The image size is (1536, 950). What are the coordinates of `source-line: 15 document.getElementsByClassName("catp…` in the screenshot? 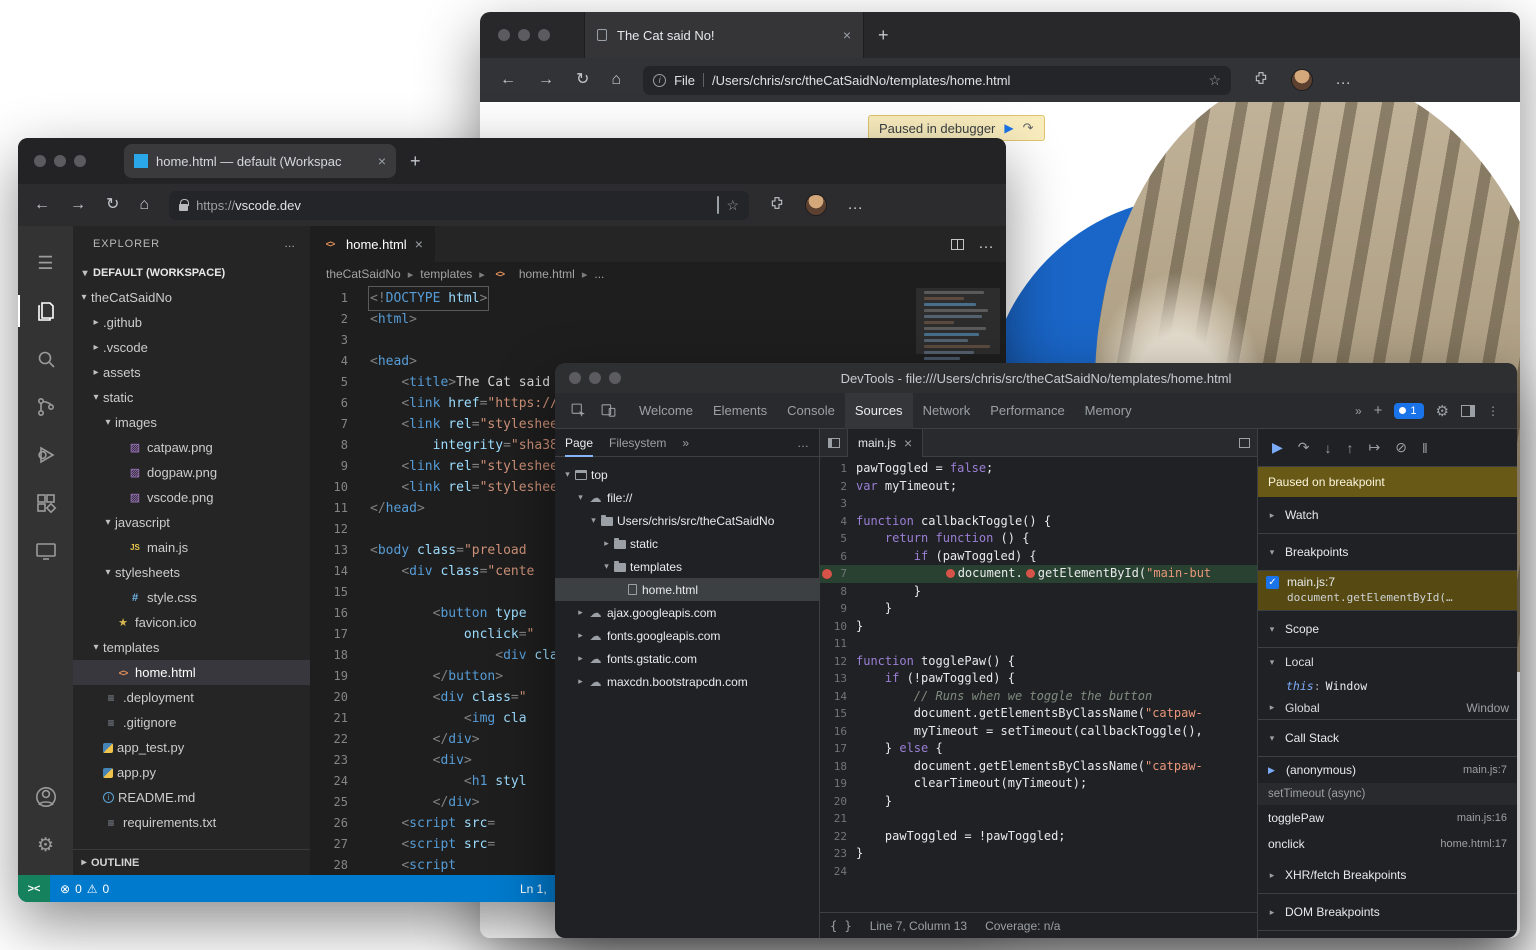 It's located at (1038, 714).